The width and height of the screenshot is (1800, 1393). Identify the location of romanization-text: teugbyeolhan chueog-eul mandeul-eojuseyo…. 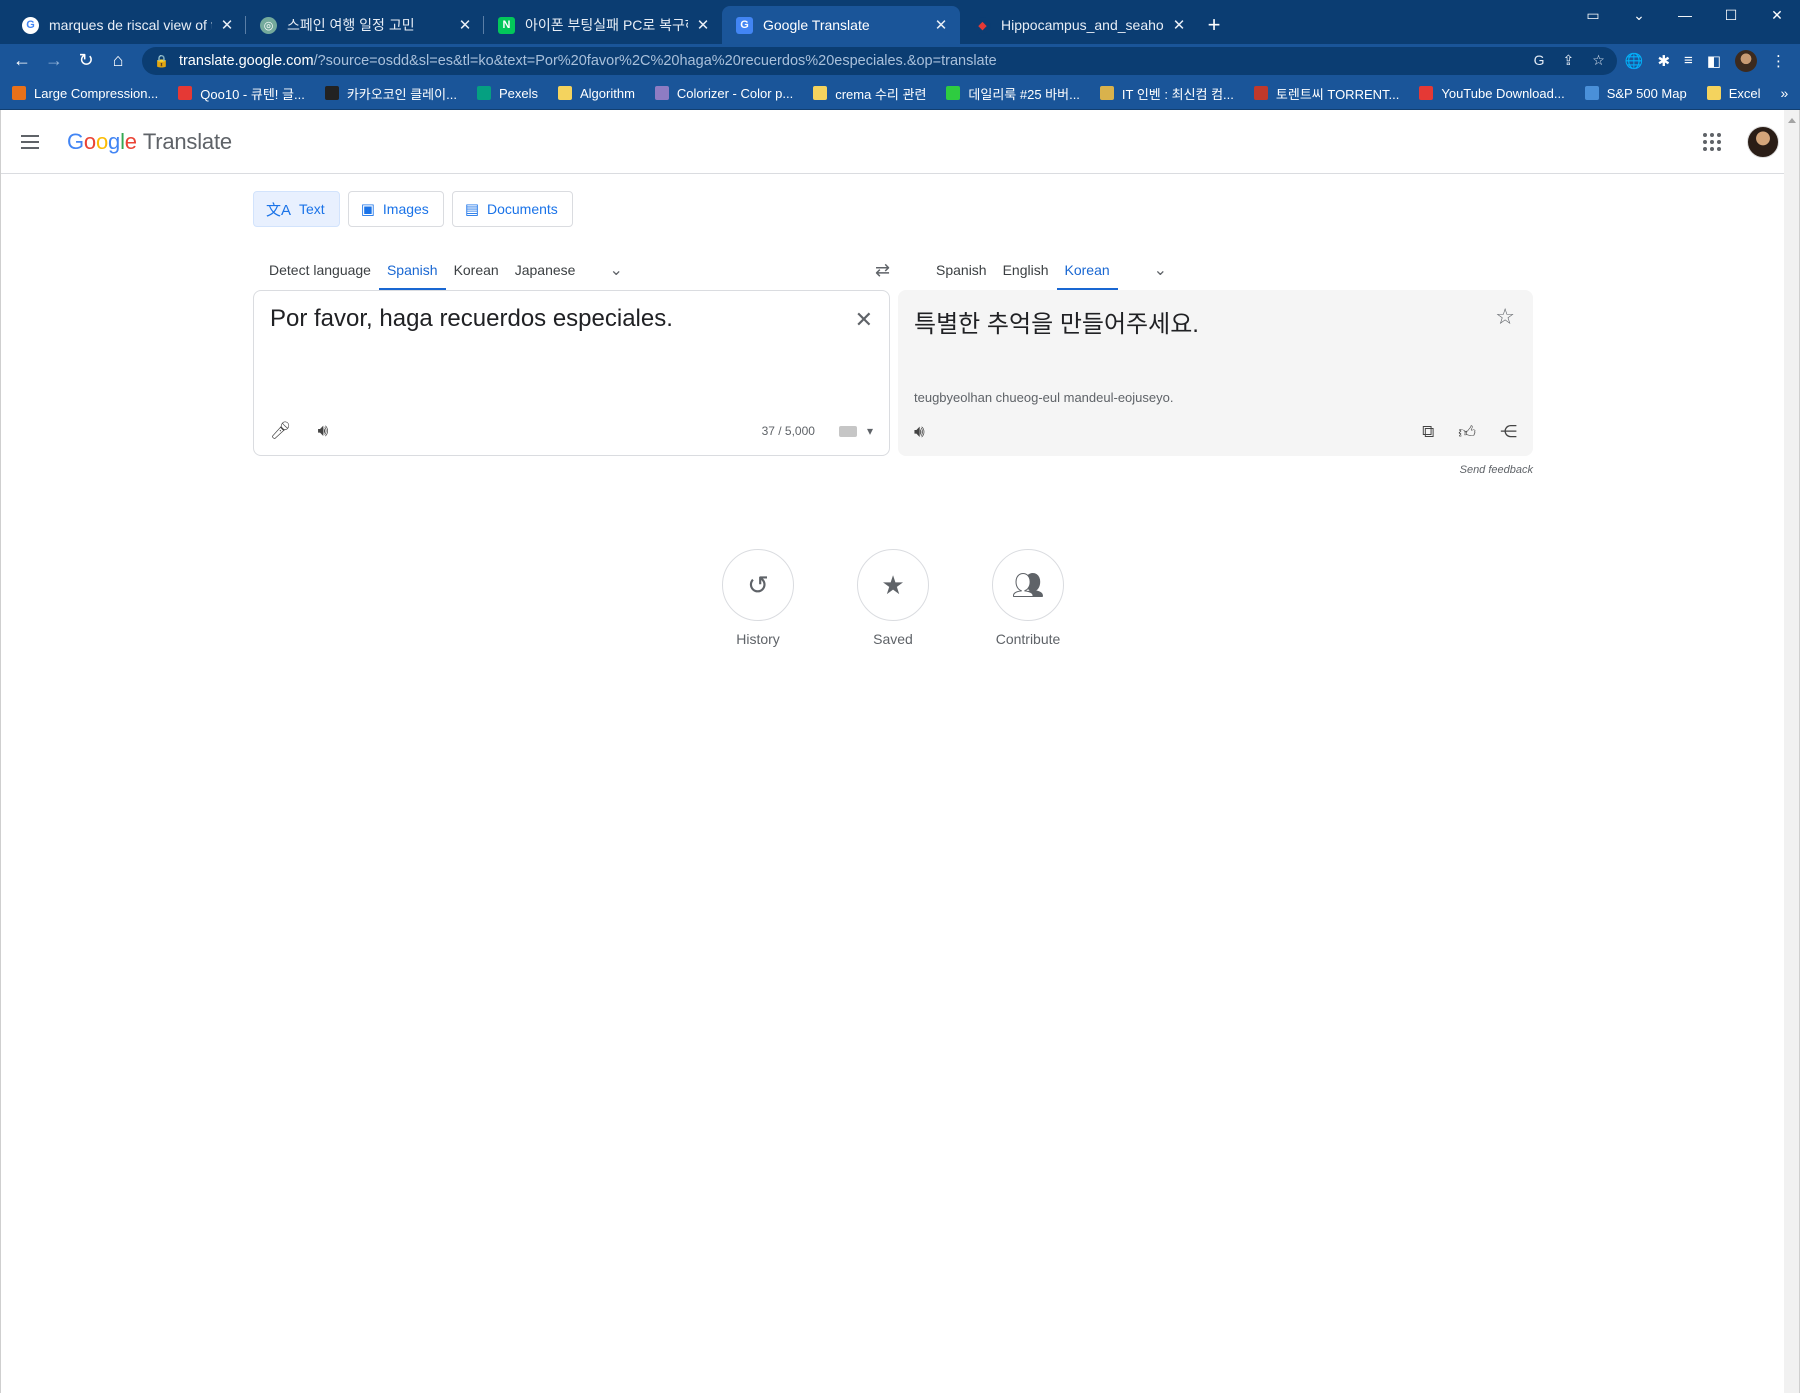
(1044, 397).